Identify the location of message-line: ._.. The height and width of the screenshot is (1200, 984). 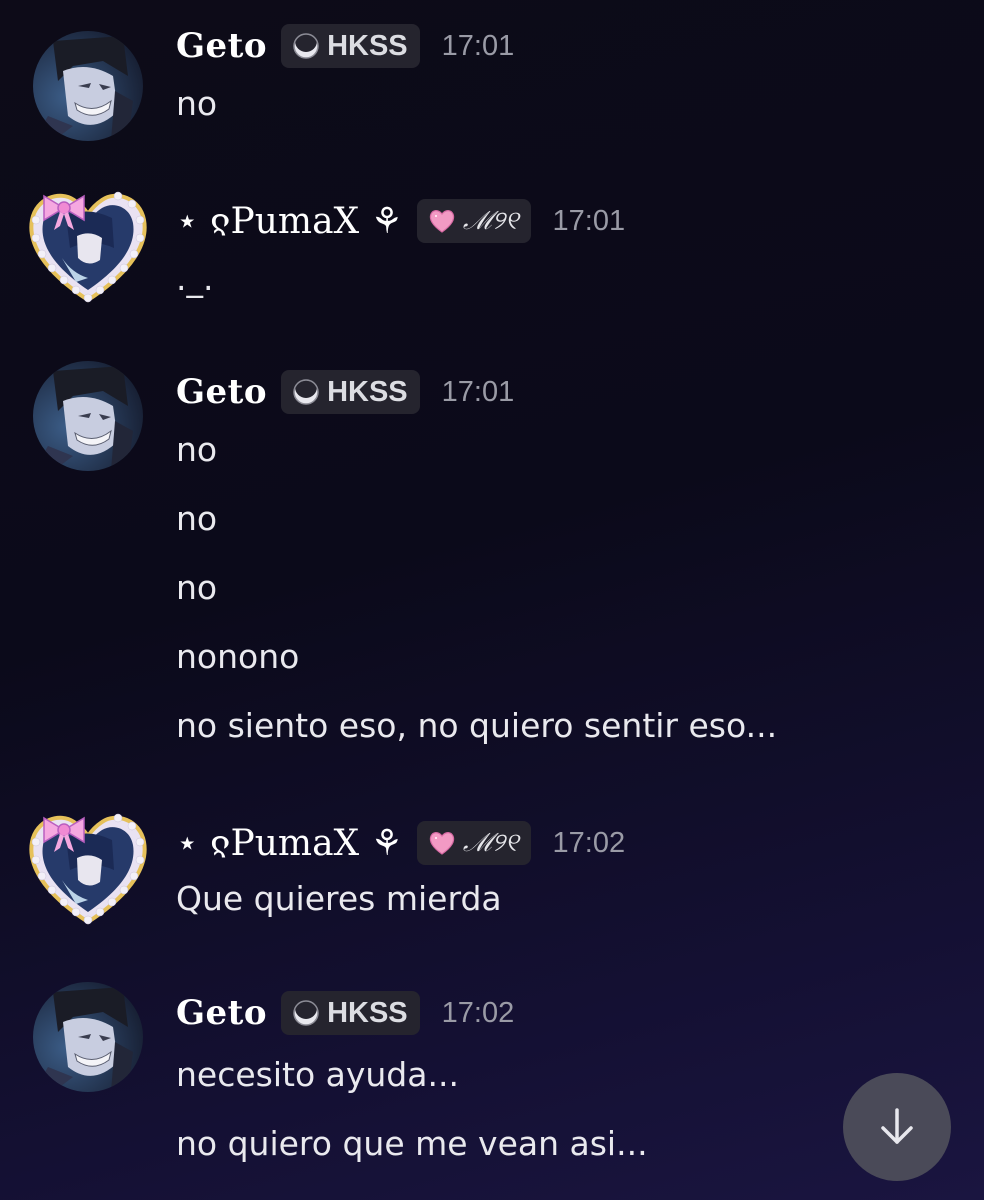
(195, 278).